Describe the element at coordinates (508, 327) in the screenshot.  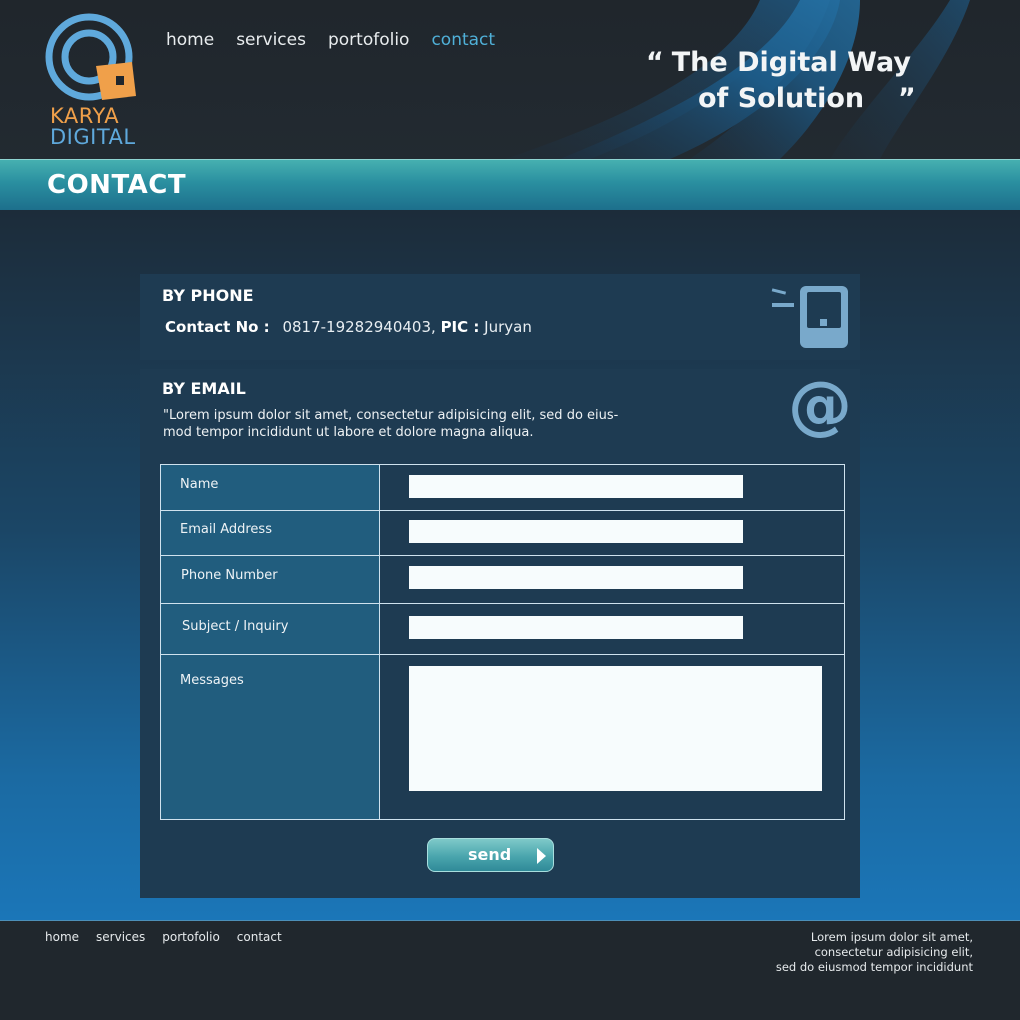
I see `pic-name: Juryan` at that location.